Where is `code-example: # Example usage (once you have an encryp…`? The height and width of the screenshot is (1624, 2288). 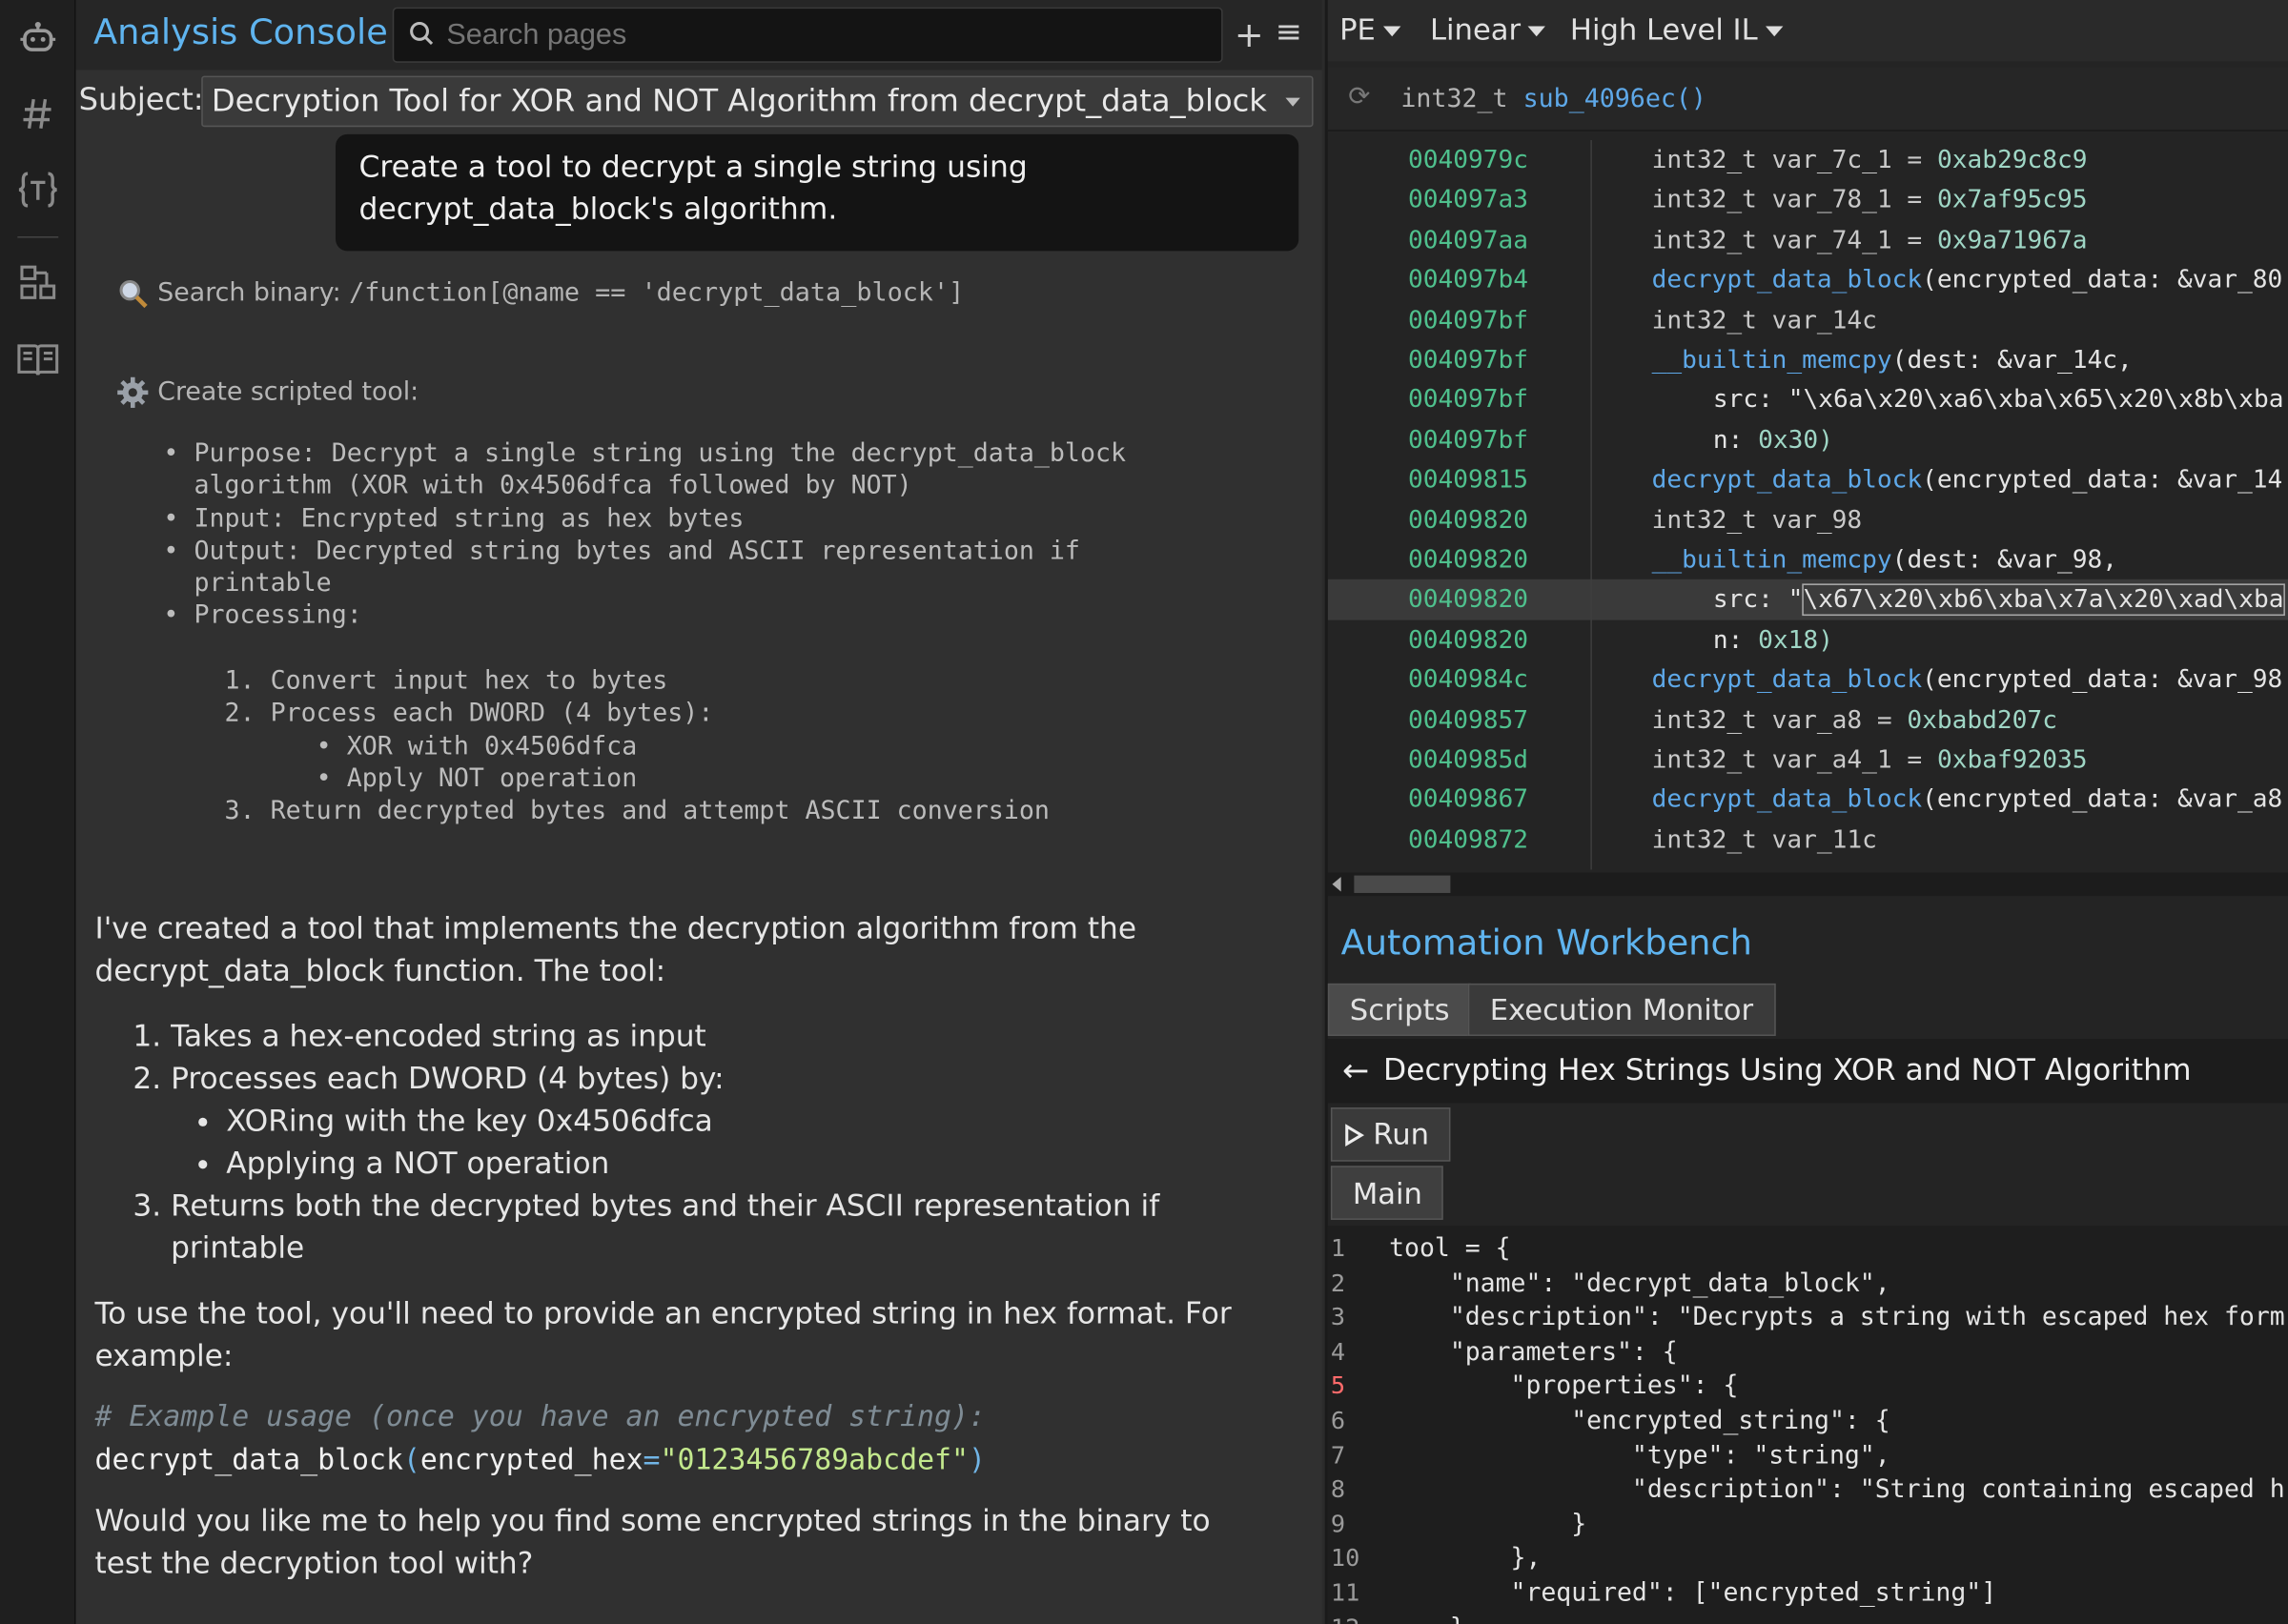
code-example: # Example usage (once you have an encryp… is located at coordinates (677, 1439).